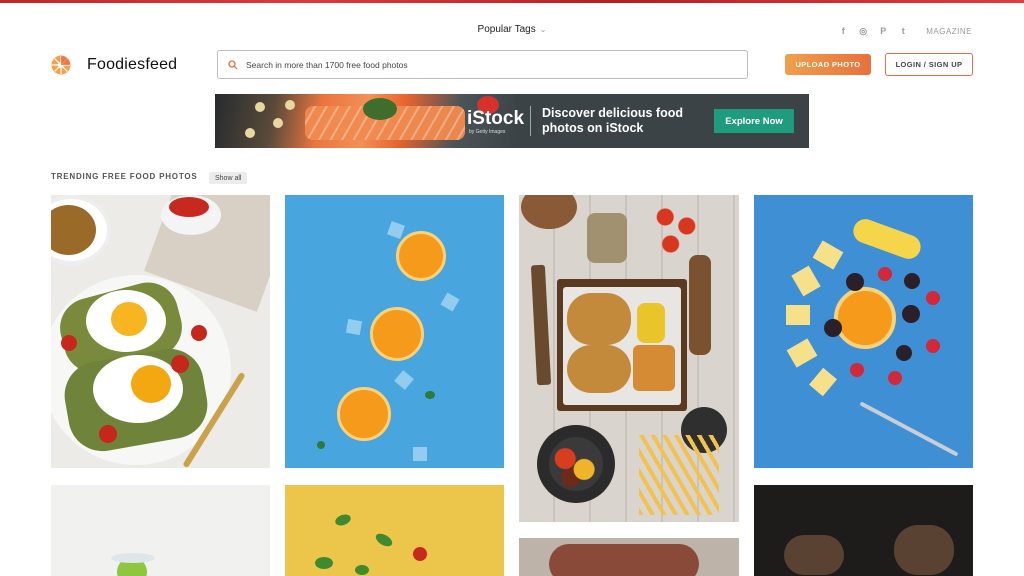 The image size is (1024, 576). What do you see at coordinates (843, 31) in the screenshot?
I see `facebook-icon: f` at bounding box center [843, 31].